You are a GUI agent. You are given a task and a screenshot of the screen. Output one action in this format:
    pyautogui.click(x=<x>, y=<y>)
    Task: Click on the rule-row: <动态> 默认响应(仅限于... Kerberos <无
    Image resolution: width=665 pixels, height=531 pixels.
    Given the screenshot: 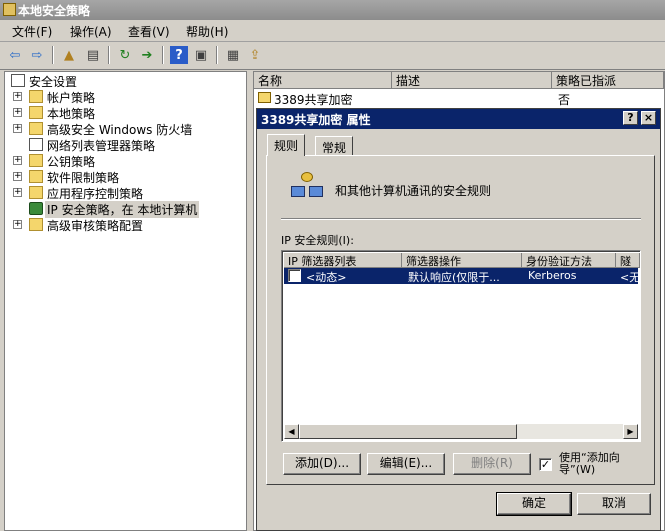 What is the action you would take?
    pyautogui.click(x=461, y=276)
    